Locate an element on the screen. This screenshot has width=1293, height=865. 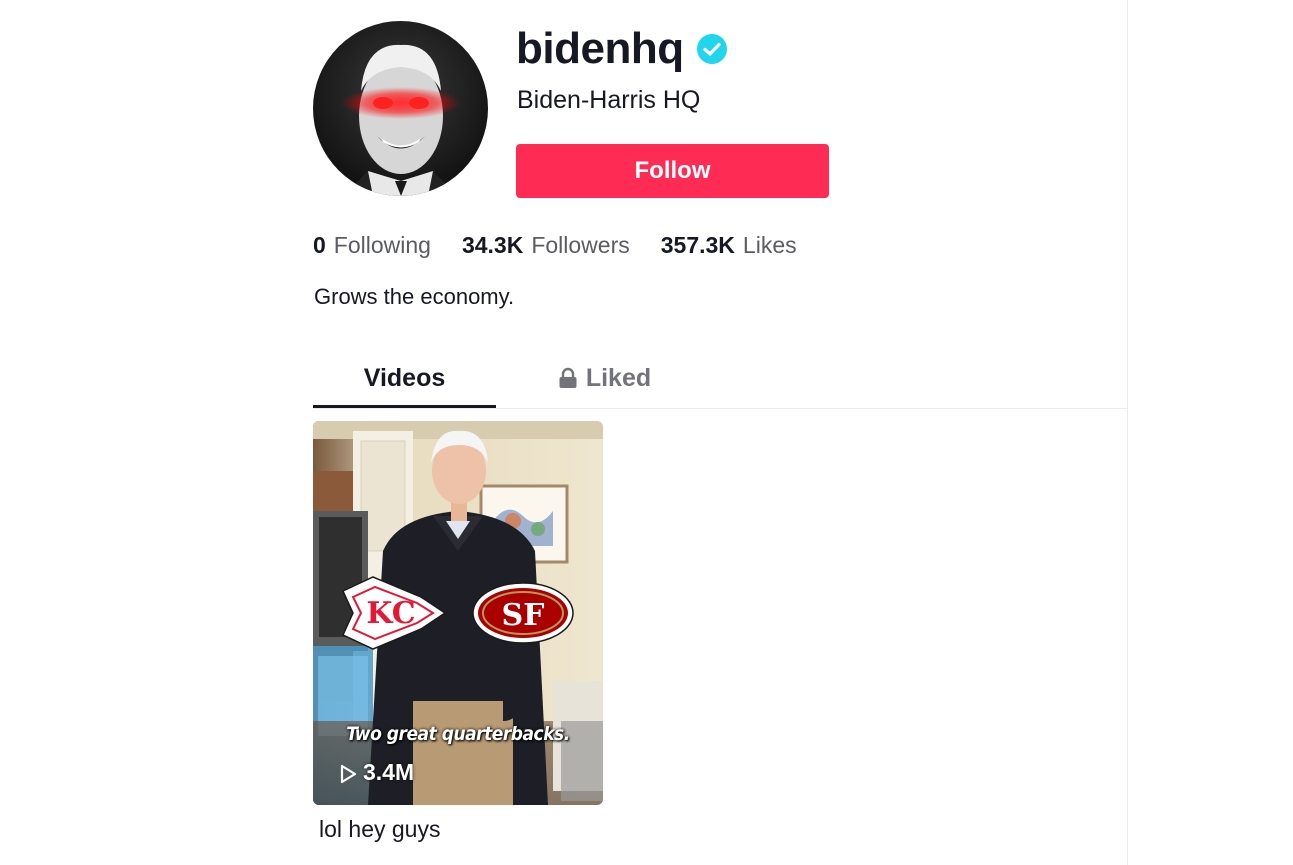
stat-following: 0 Following is located at coordinates (372, 245).